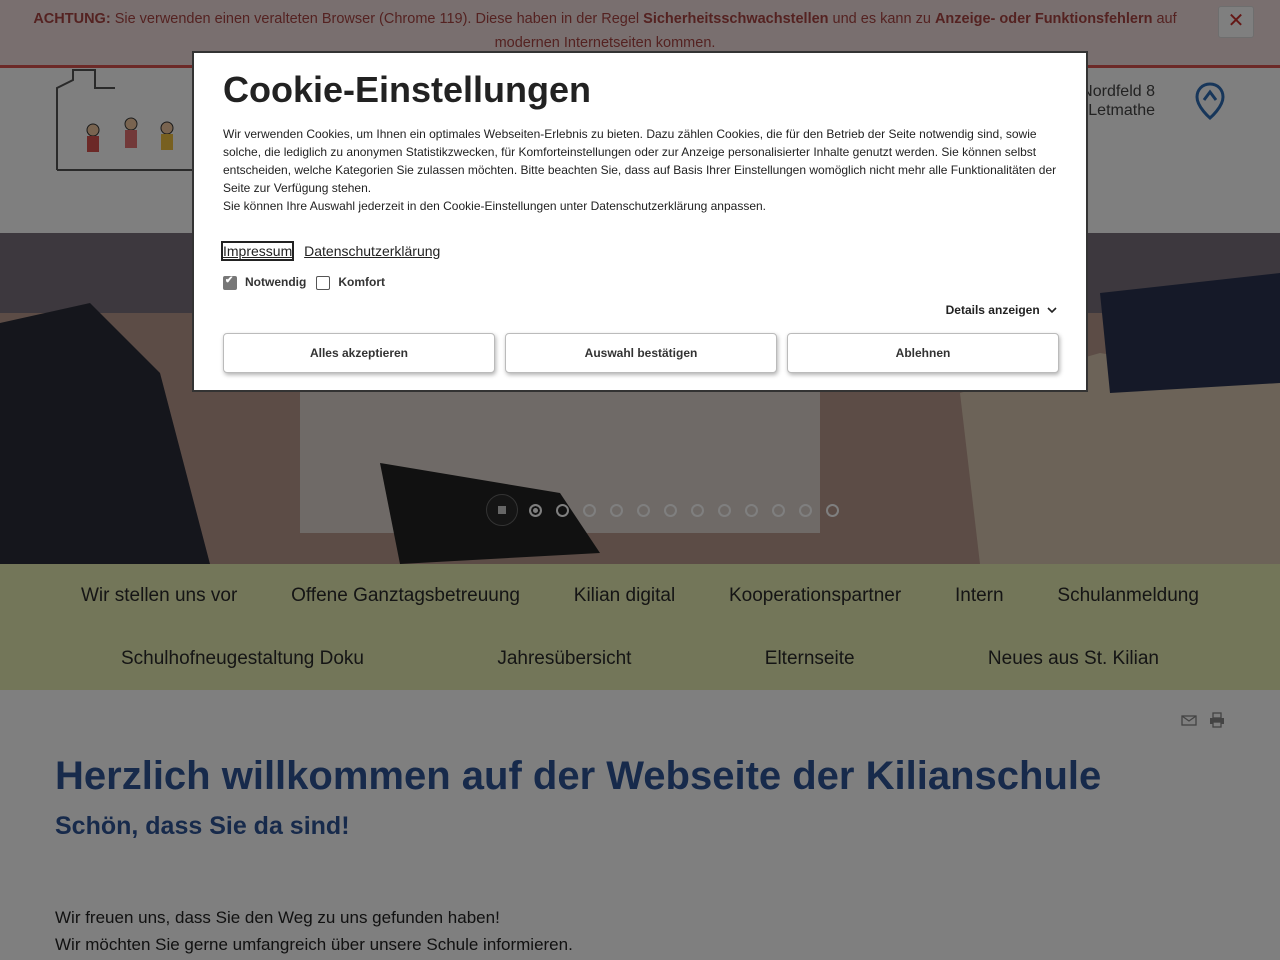 The width and height of the screenshot is (1280, 960). What do you see at coordinates (323, 283) in the screenshot?
I see `komfort-checkbox` at bounding box center [323, 283].